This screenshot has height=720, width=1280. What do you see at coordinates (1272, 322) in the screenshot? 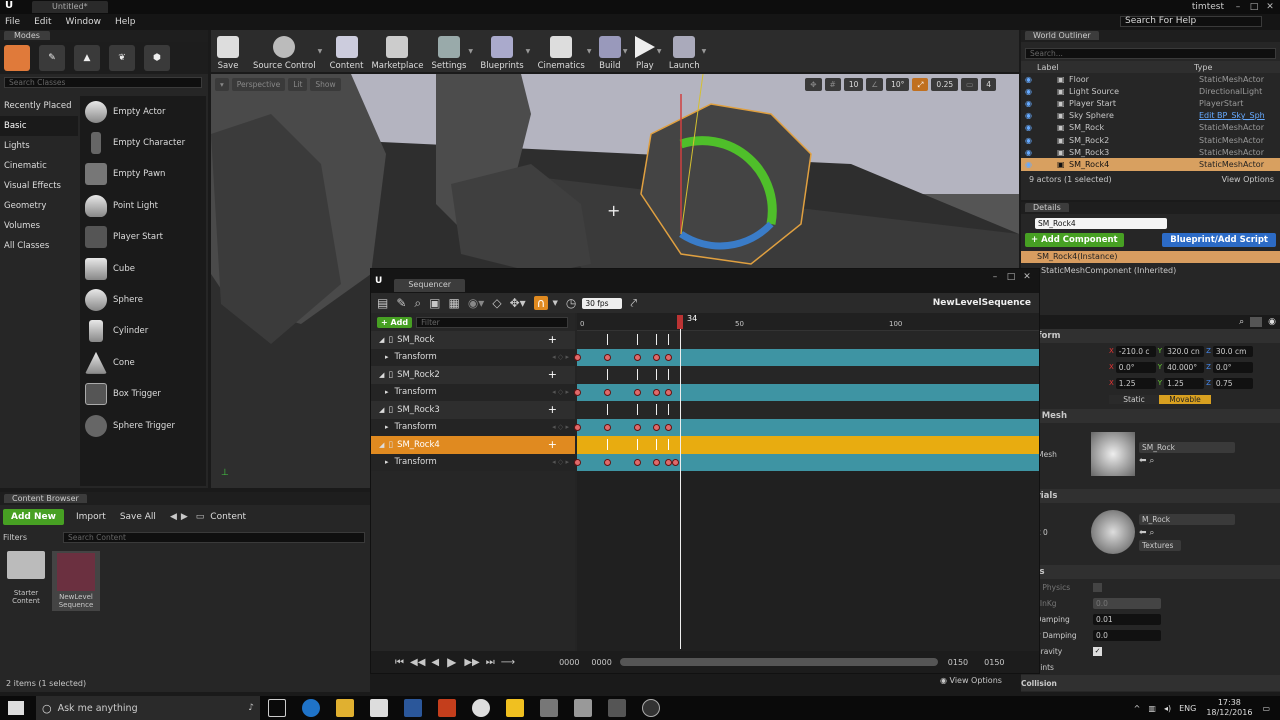
I see `details-eye-icon: ◉` at bounding box center [1272, 322].